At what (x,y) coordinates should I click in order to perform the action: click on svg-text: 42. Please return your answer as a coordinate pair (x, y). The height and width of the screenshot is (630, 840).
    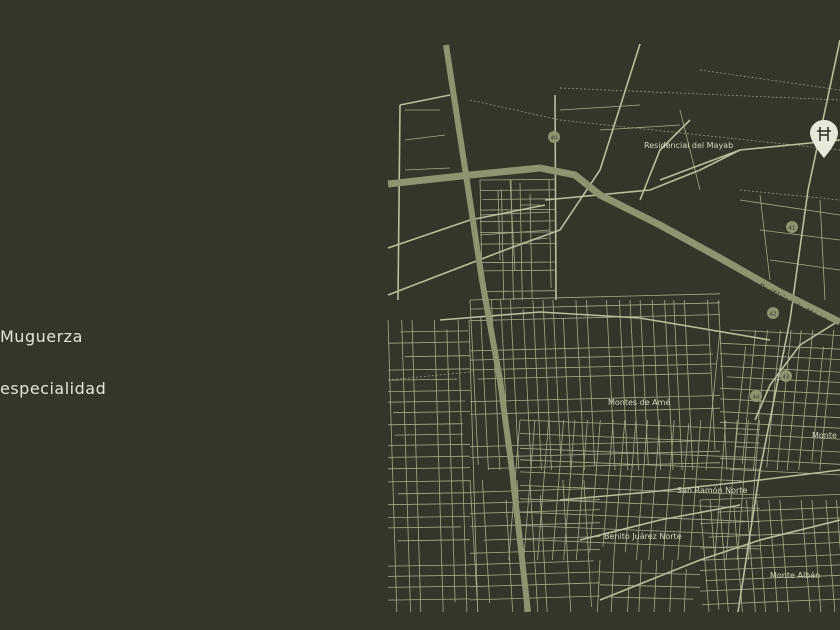
    Looking at the image, I should click on (773, 315).